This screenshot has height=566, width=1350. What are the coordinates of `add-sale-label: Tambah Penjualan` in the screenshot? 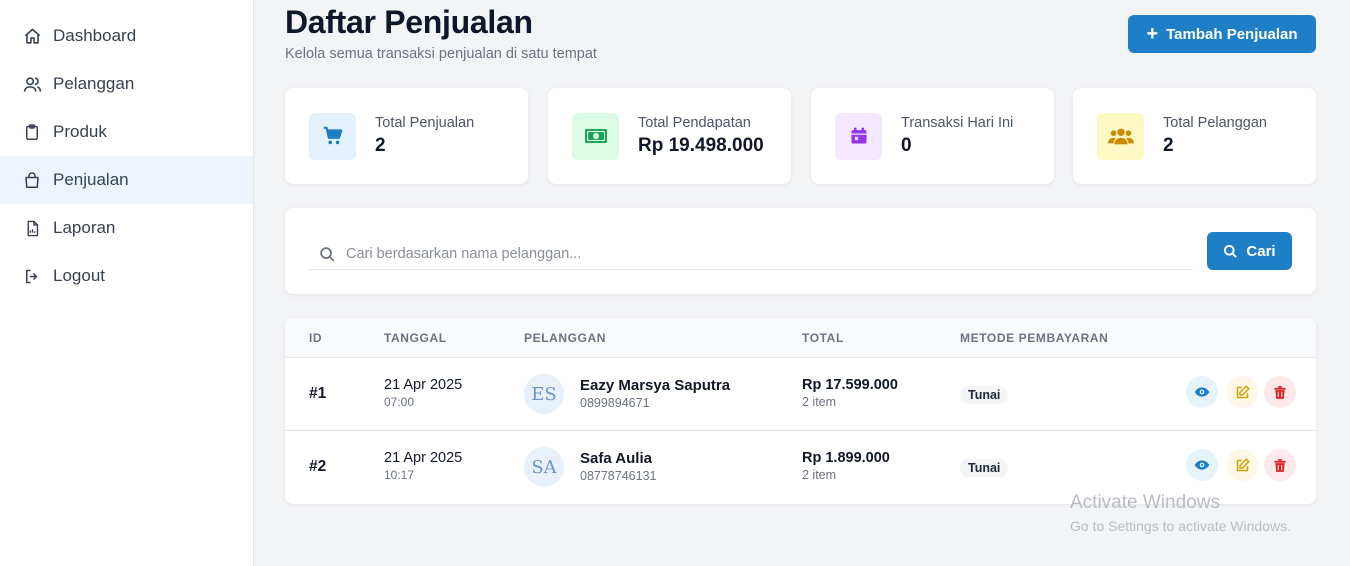 It's located at (1232, 34).